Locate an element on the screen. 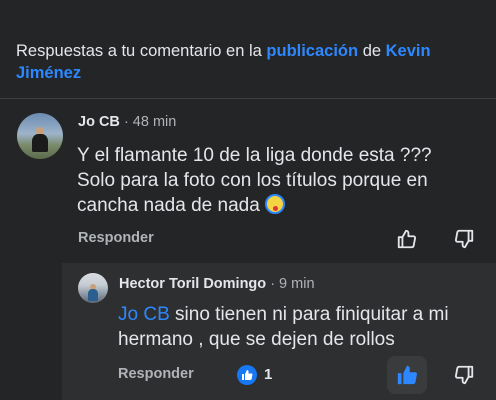 The image size is (496, 400). replier-avatar is located at coordinates (93, 288).